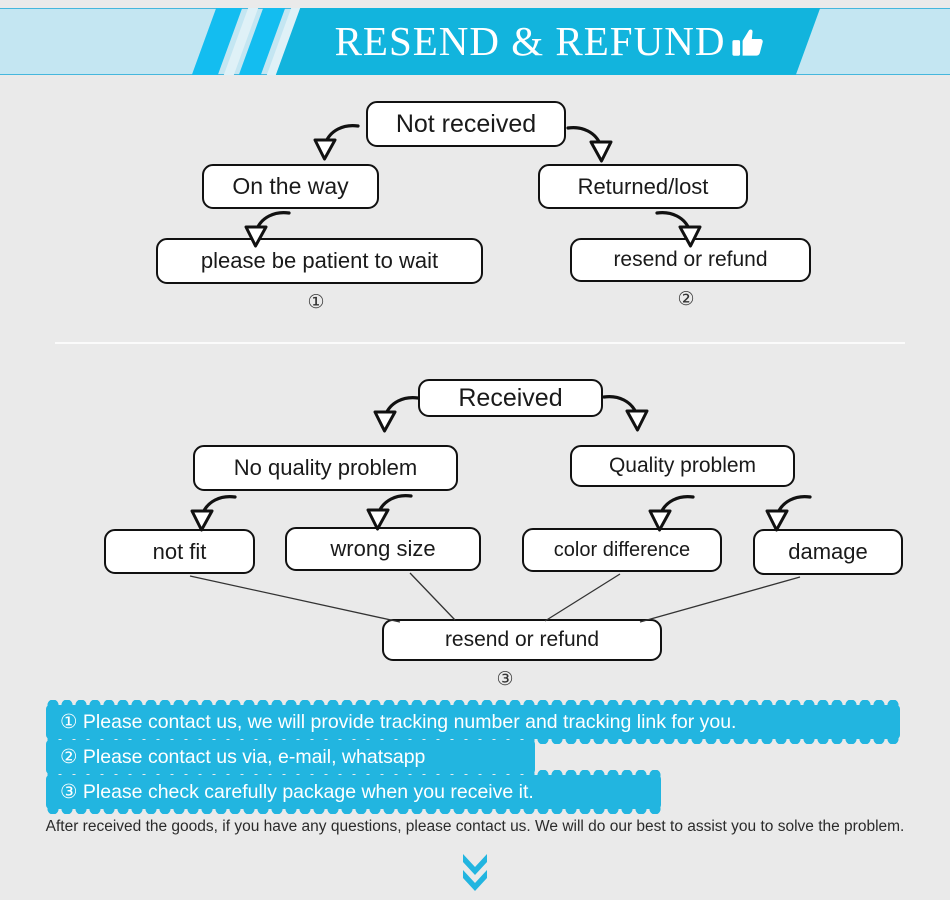 Image resolution: width=950 pixels, height=900 pixels. I want to click on flow-box-received: Received, so click(510, 398).